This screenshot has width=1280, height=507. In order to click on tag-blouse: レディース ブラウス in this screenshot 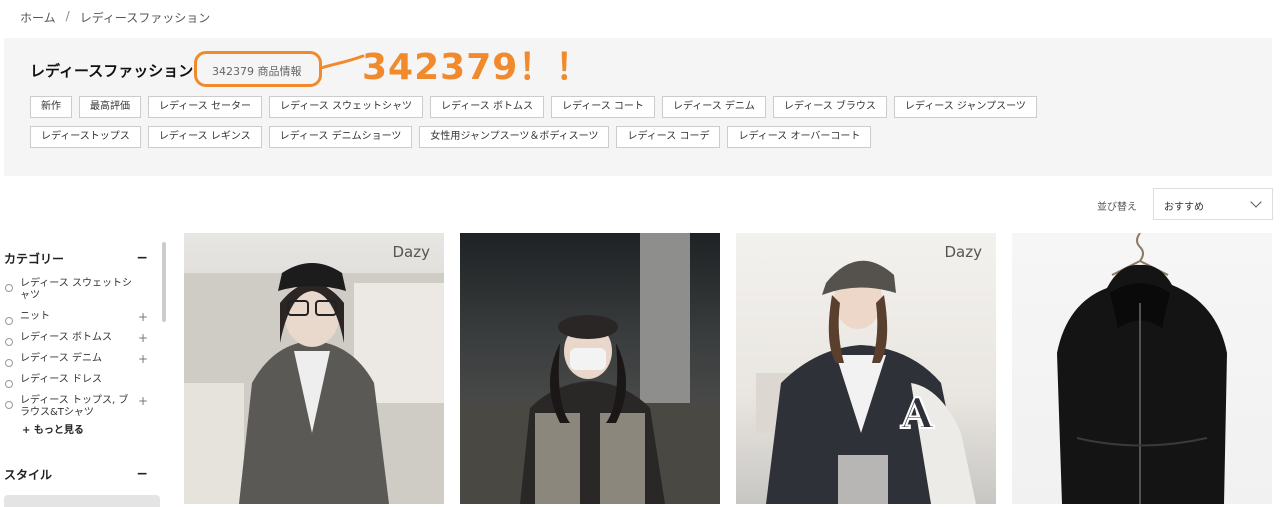, I will do `click(829, 107)`.